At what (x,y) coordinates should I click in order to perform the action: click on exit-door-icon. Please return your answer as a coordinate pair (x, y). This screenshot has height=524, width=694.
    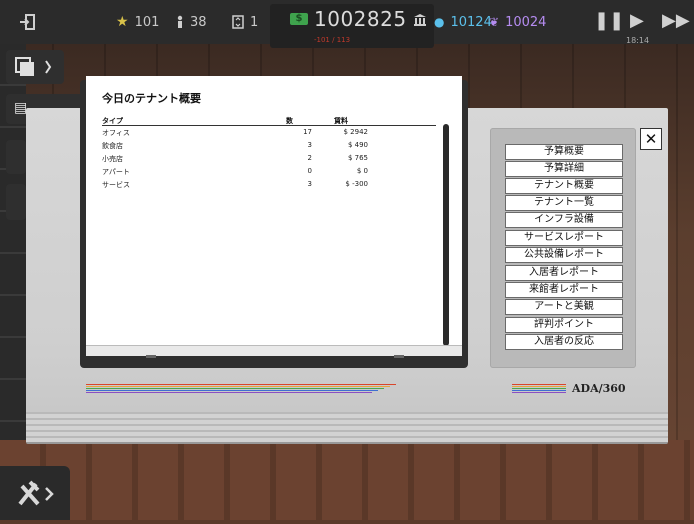
    Looking at the image, I should click on (27, 22).